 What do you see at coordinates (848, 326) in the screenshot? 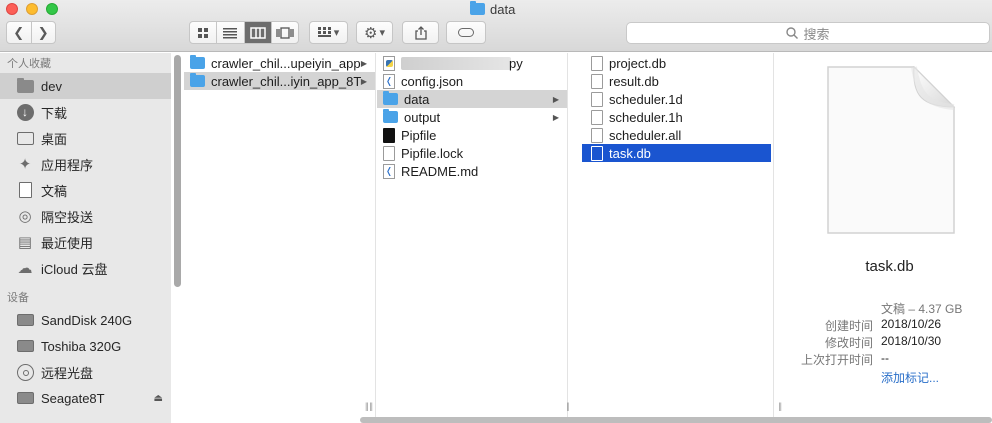
I see `created-label: 创建时间` at bounding box center [848, 326].